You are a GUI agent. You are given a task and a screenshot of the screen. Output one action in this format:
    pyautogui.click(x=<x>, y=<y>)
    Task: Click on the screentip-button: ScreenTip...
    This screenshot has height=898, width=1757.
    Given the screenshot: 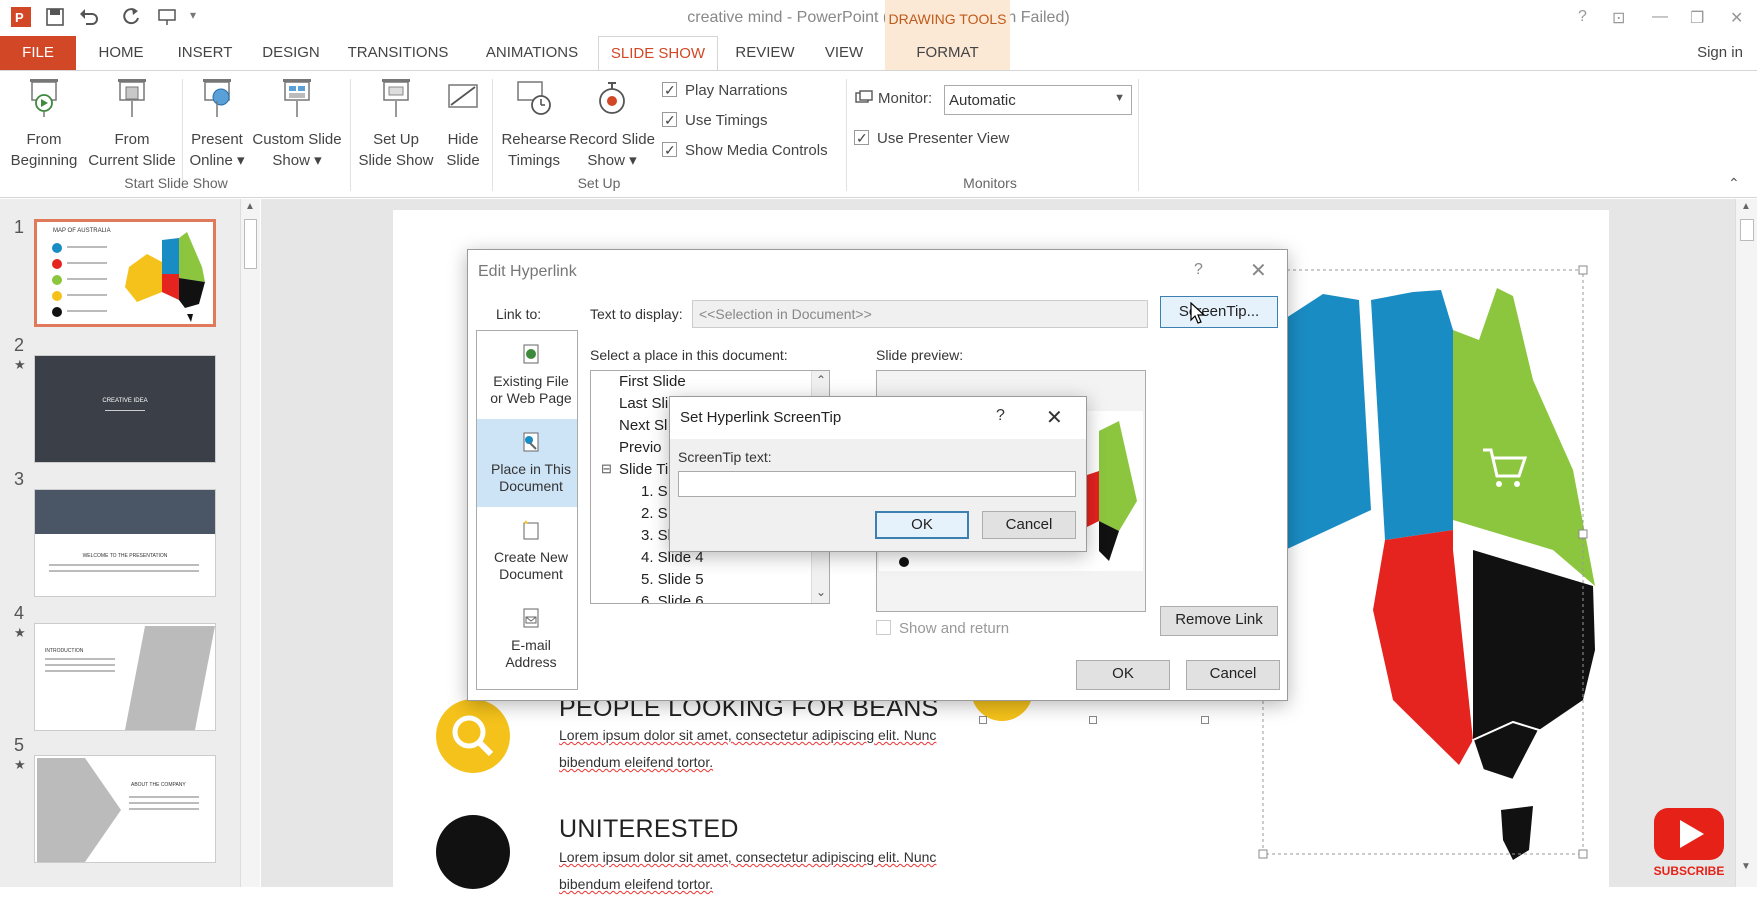 What is the action you would take?
    pyautogui.click(x=1219, y=312)
    